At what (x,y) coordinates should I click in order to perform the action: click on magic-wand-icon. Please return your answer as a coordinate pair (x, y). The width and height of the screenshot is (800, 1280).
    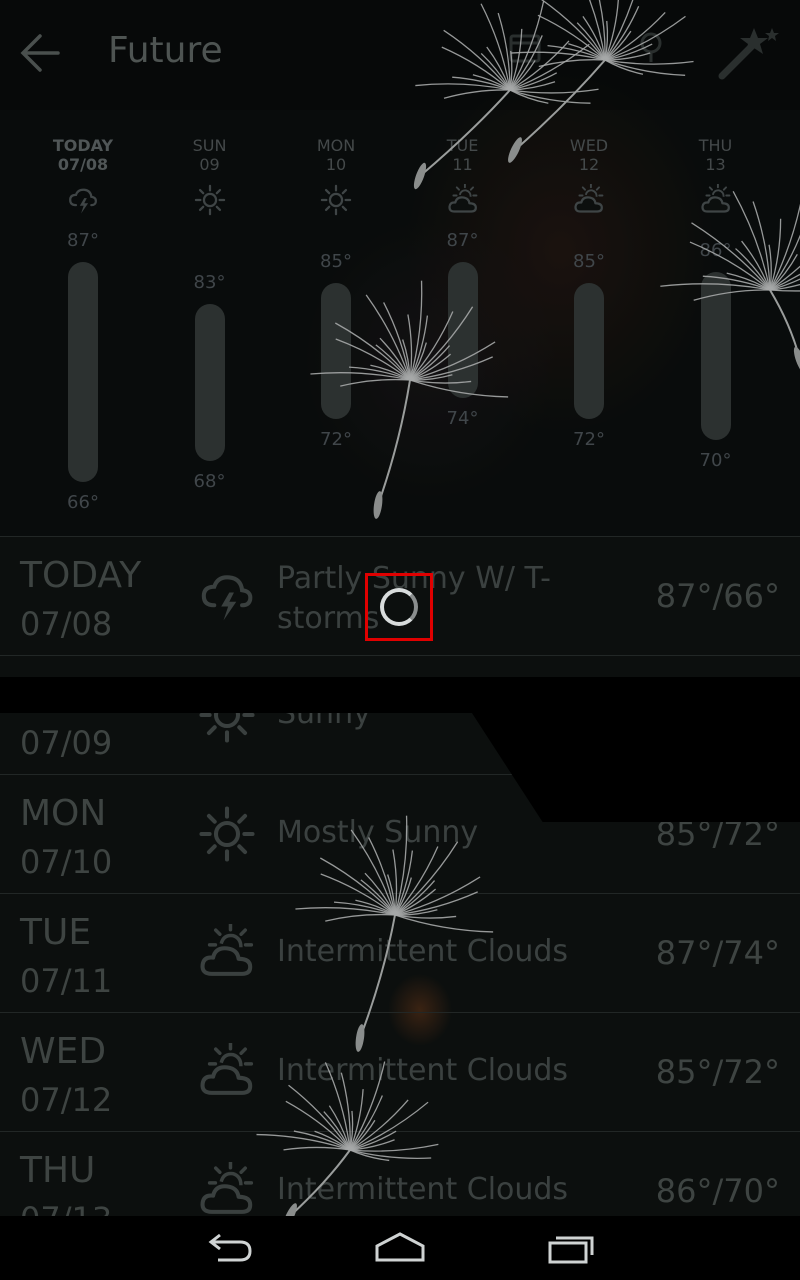
    Looking at the image, I should click on (749, 52).